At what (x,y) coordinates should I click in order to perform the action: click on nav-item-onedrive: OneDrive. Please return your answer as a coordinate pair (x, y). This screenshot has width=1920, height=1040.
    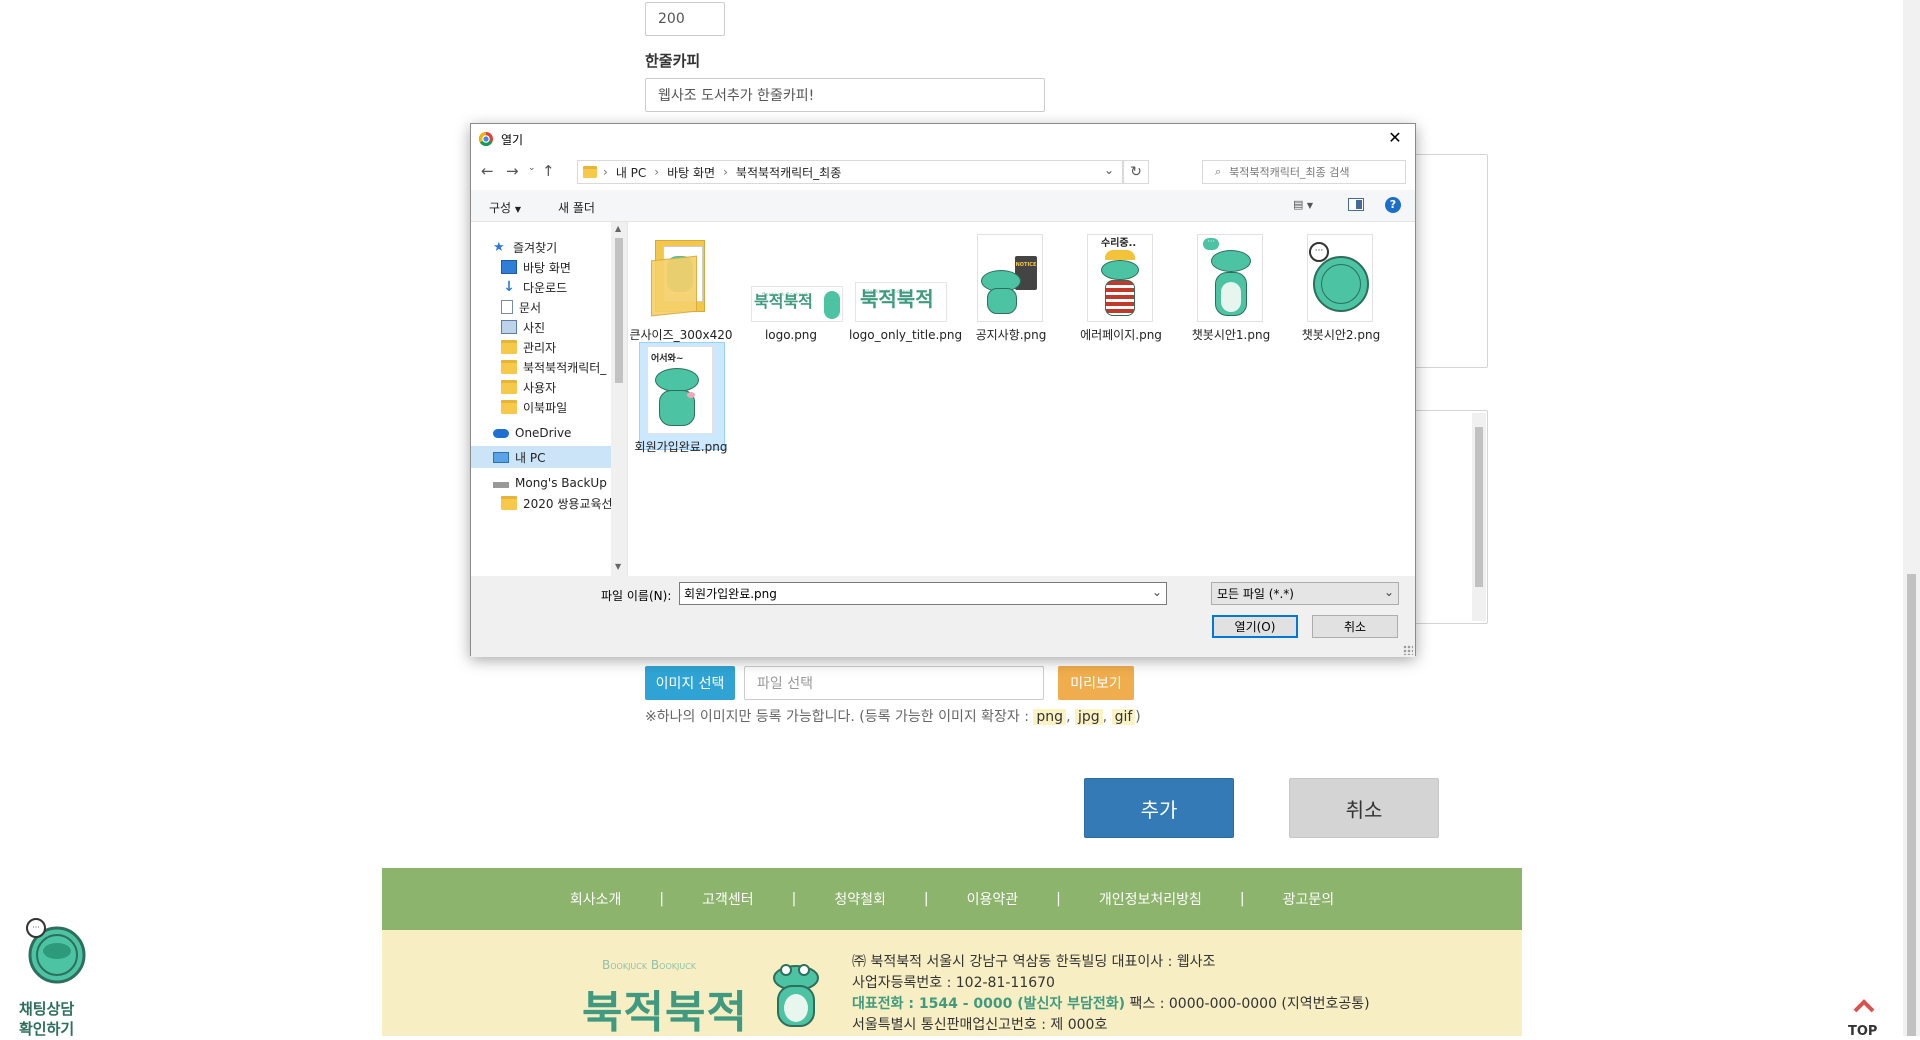
    Looking at the image, I should click on (560, 433).